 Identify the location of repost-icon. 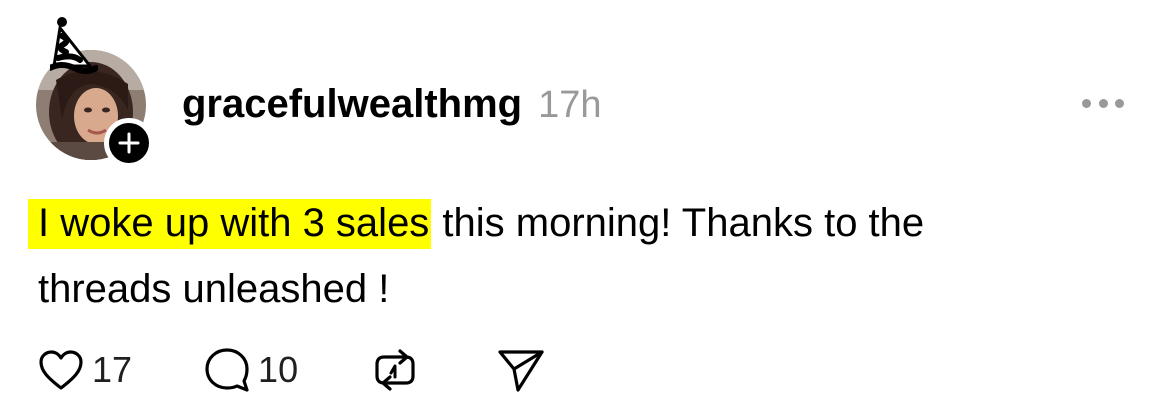
(395, 370).